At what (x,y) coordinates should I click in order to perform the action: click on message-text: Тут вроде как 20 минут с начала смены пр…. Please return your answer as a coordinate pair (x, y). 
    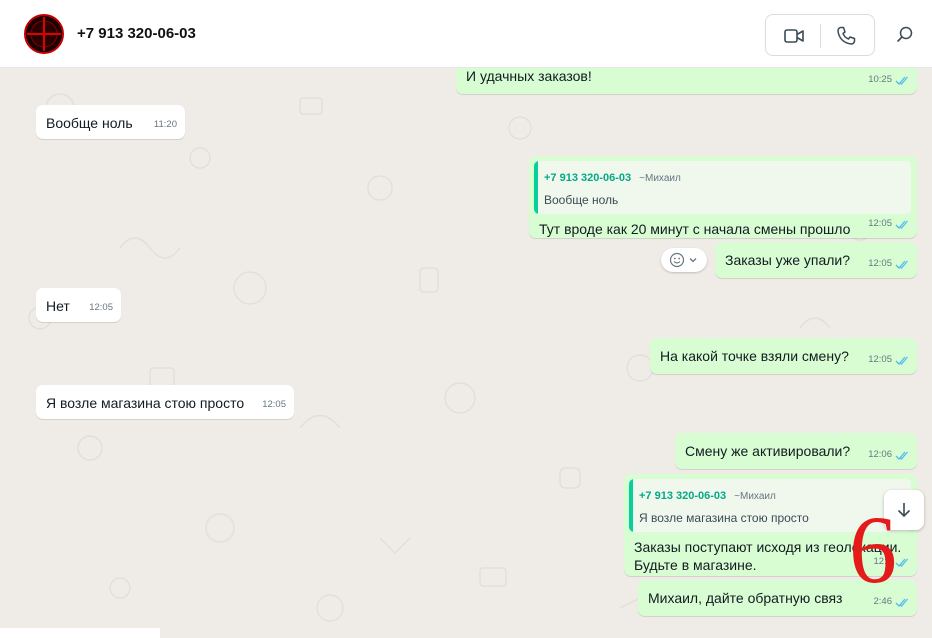
    Looking at the image, I should click on (695, 229).